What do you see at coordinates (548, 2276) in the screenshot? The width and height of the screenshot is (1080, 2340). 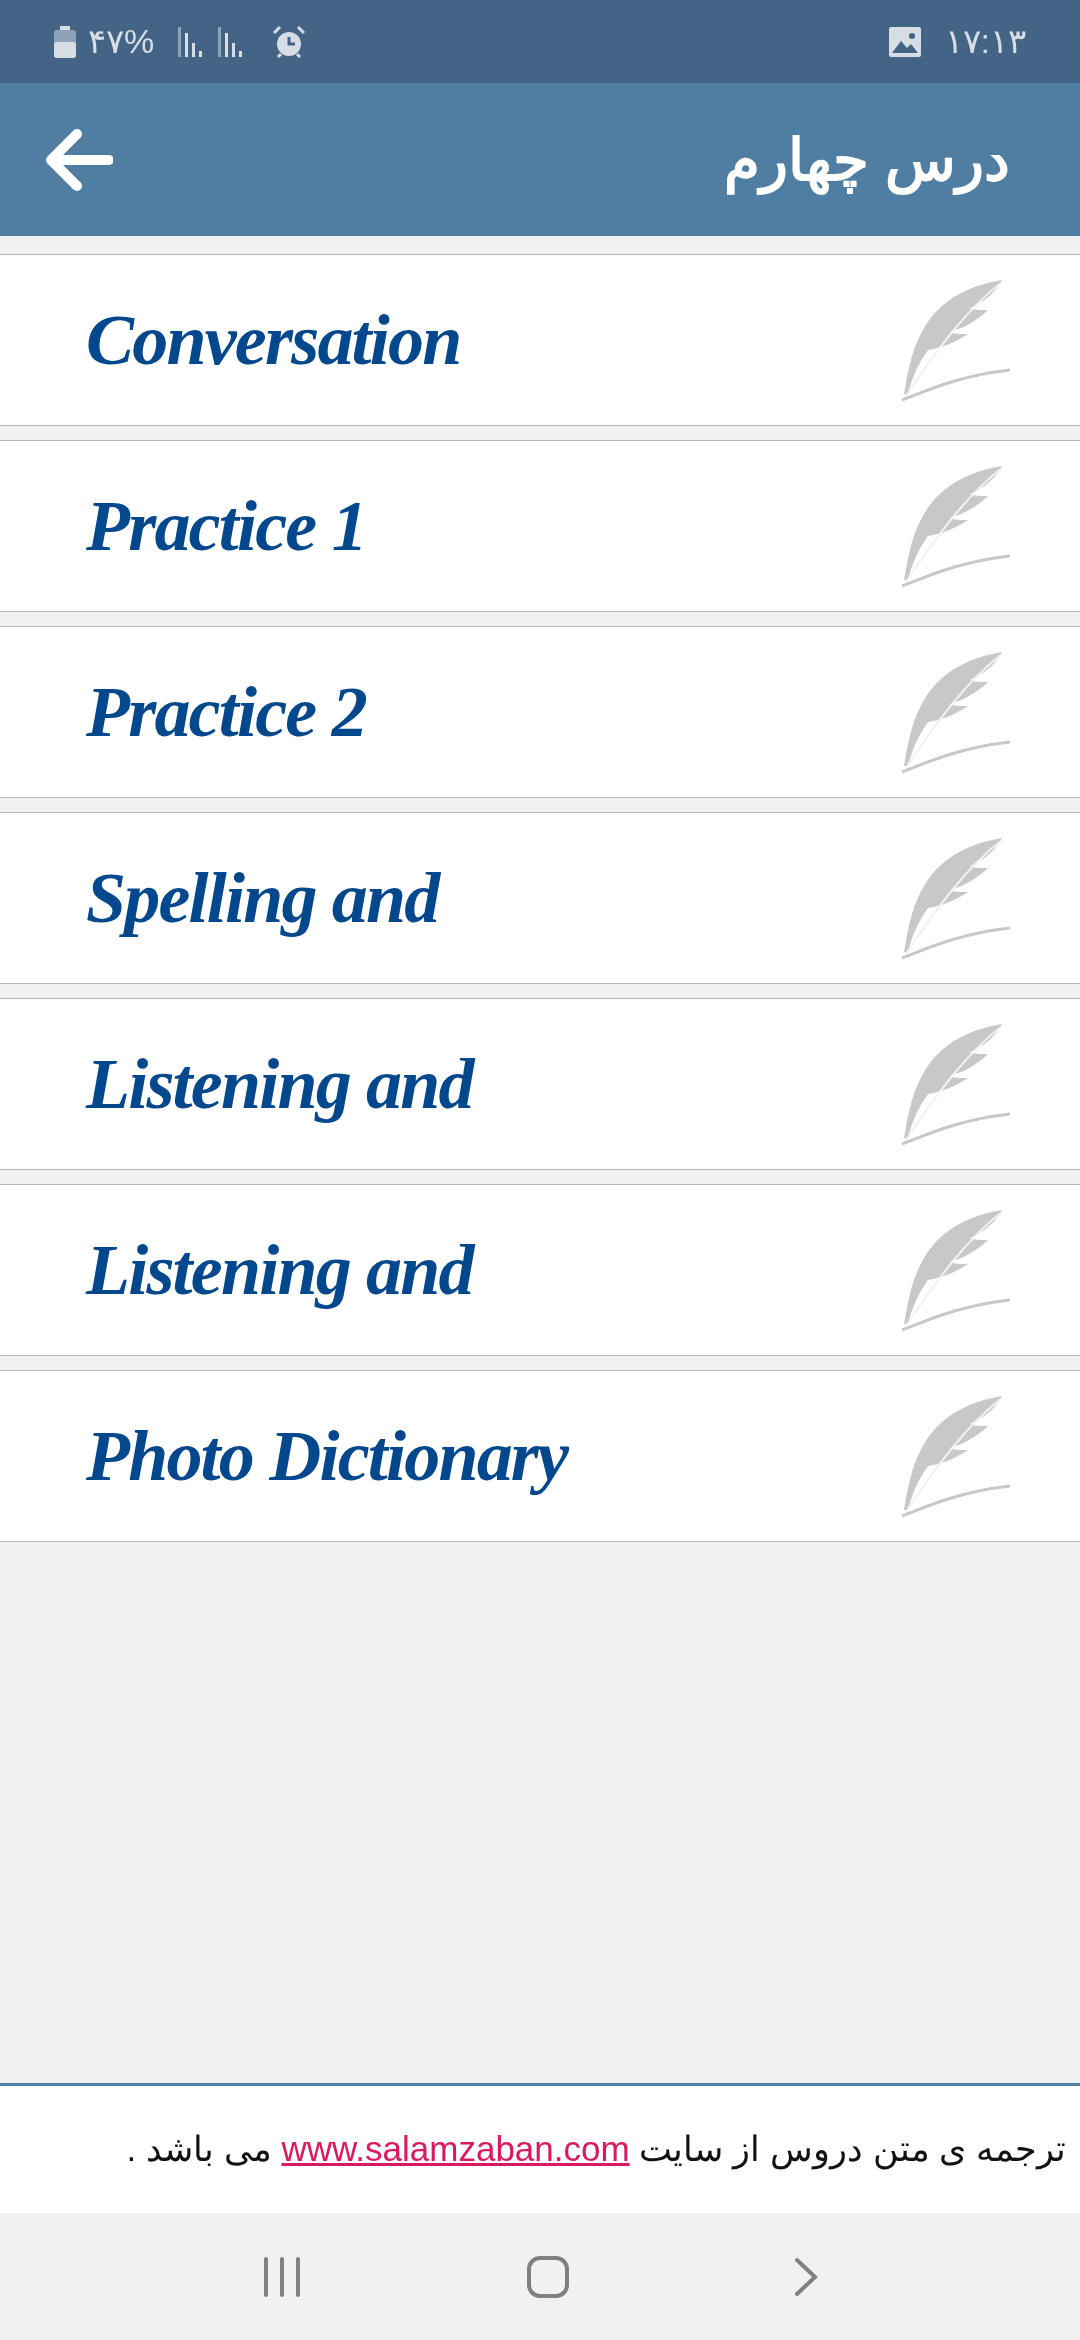 I see `home-icon` at bounding box center [548, 2276].